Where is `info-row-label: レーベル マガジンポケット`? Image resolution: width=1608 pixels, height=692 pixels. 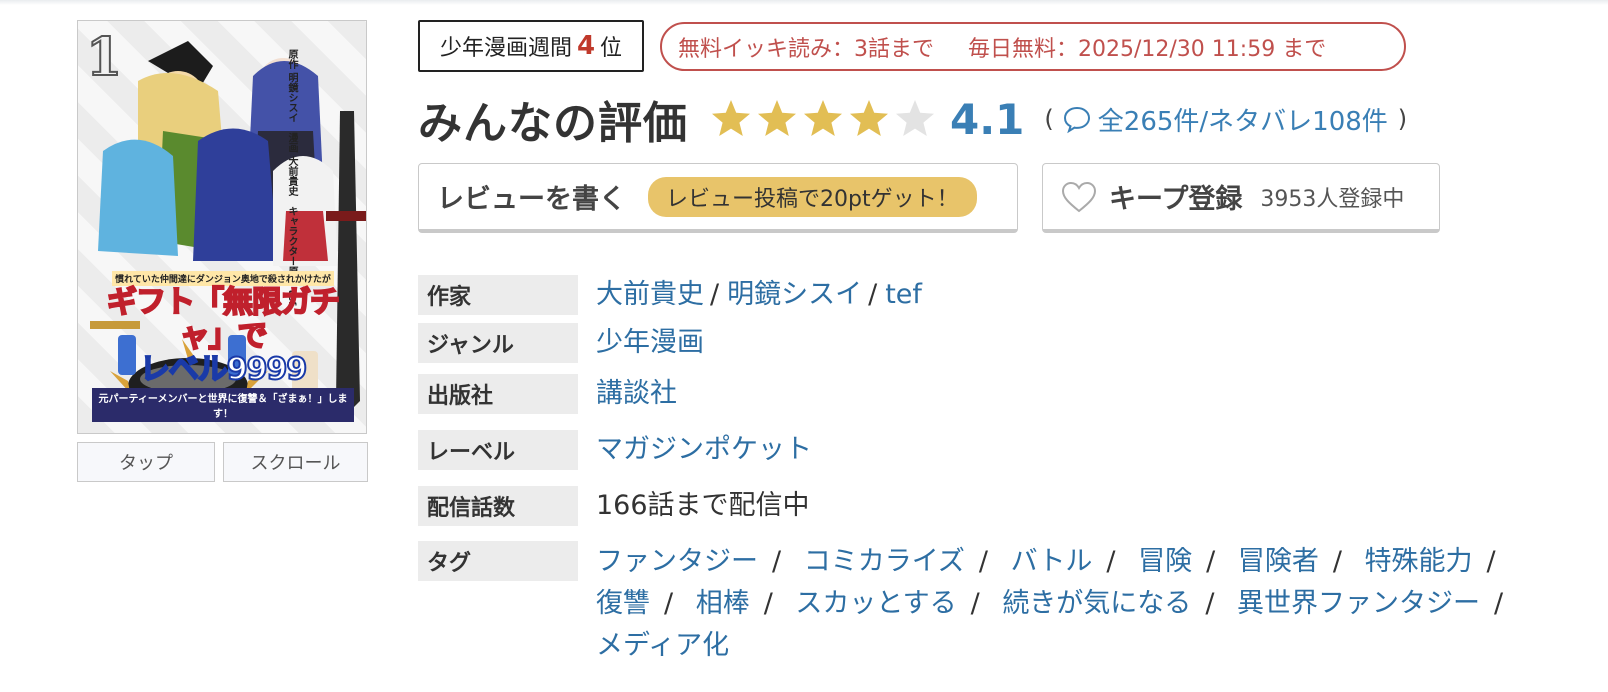 info-row-label: レーベル マガジンポケット is located at coordinates (993, 450).